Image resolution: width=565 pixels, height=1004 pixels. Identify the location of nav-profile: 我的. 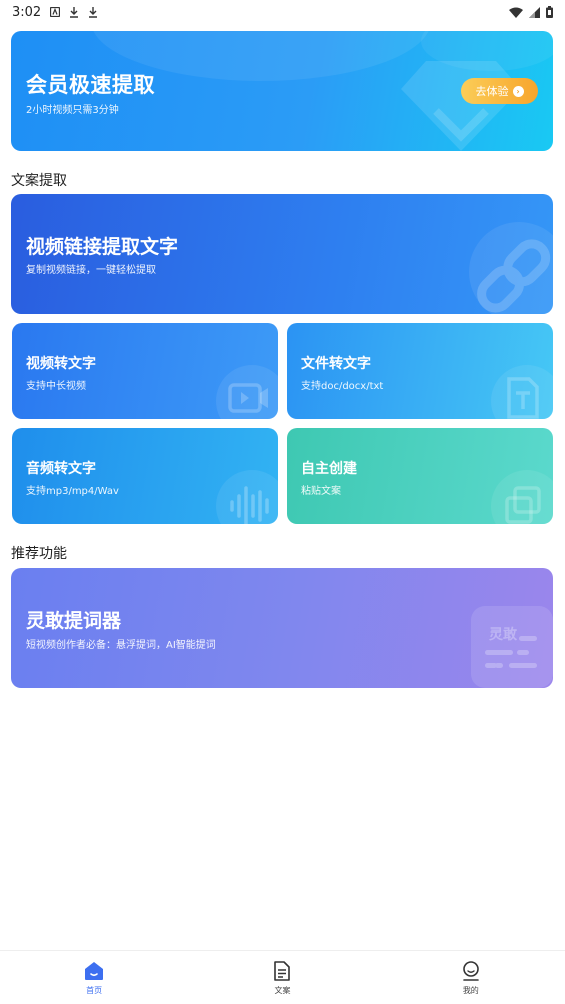
(471, 977).